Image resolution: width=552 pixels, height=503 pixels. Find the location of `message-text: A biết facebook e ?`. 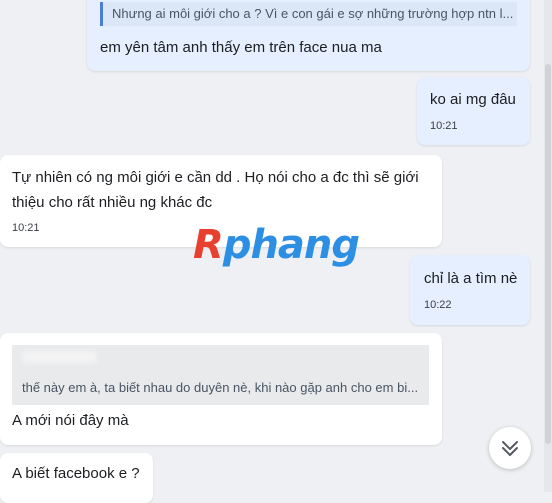

message-text: A biết facebook e ? is located at coordinates (76, 473).